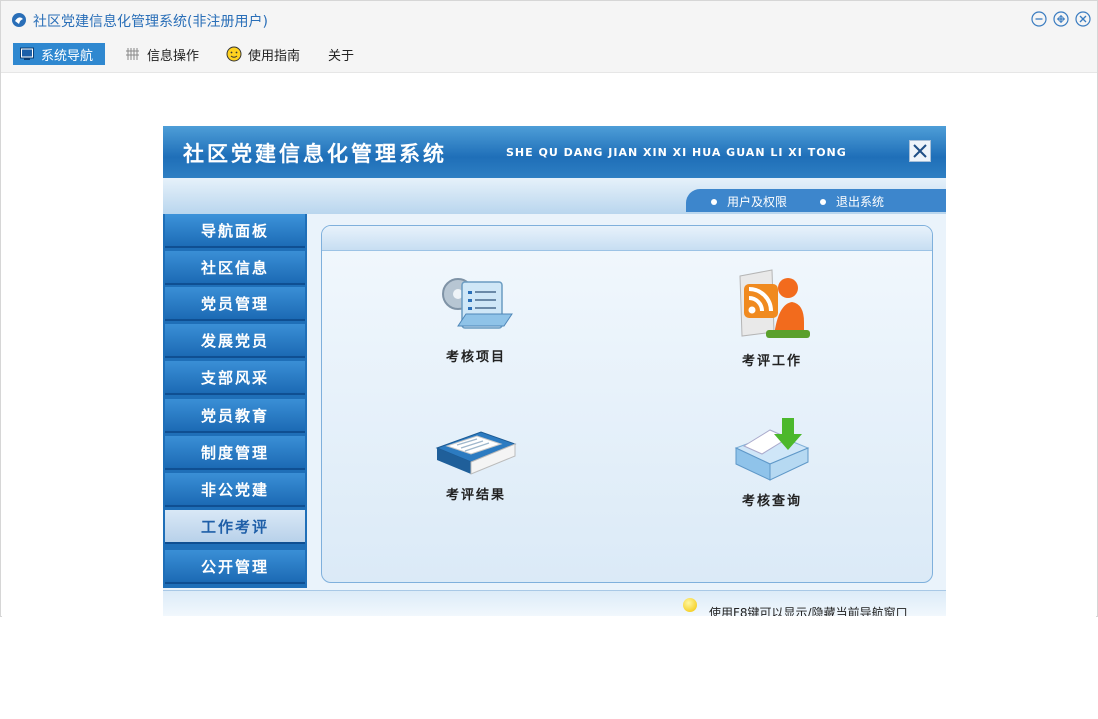  Describe the element at coordinates (860, 202) in the screenshot. I see `link-label: 退出系统` at that location.